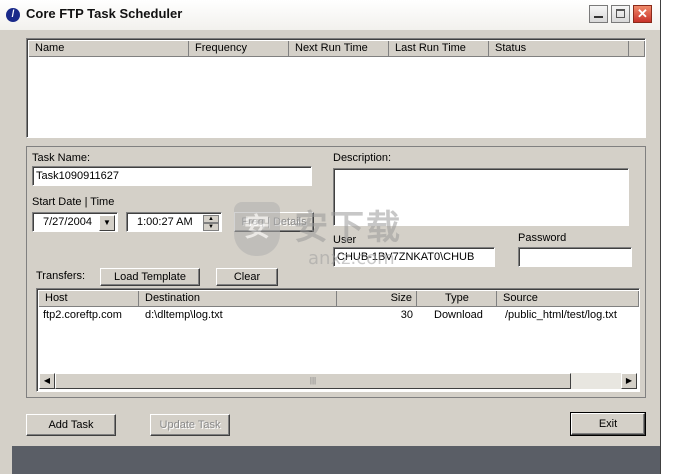 This screenshot has height=474, width=675. Describe the element at coordinates (89, 299) in the screenshot. I see `column-header-host: Host` at that location.